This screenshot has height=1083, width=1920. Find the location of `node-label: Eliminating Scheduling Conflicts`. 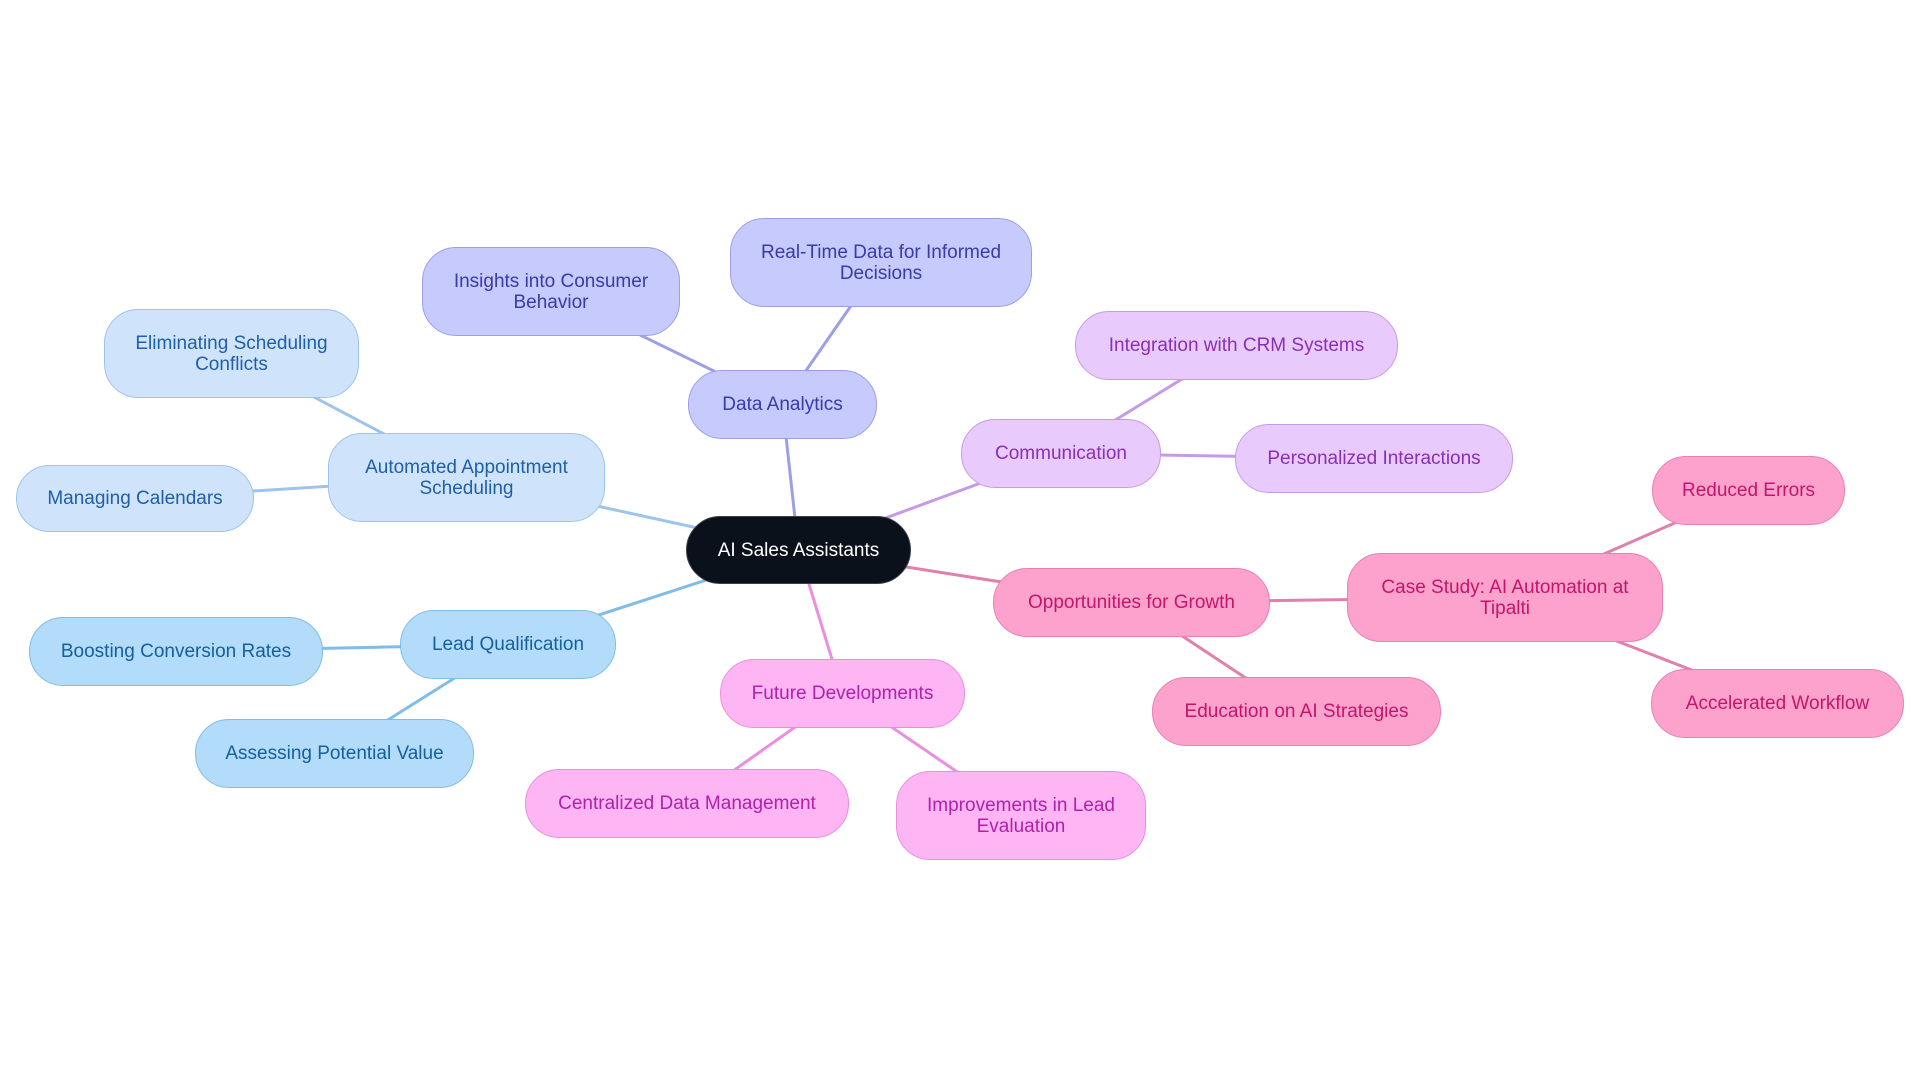

node-label: Eliminating Scheduling Conflicts is located at coordinates (231, 353).